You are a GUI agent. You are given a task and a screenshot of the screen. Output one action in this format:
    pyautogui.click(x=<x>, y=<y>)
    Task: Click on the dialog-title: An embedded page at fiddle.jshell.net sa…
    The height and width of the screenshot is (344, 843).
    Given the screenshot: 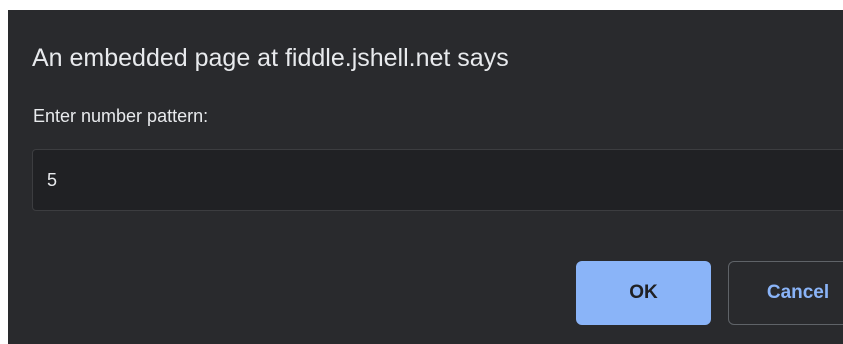 What is the action you would take?
    pyautogui.click(x=270, y=58)
    